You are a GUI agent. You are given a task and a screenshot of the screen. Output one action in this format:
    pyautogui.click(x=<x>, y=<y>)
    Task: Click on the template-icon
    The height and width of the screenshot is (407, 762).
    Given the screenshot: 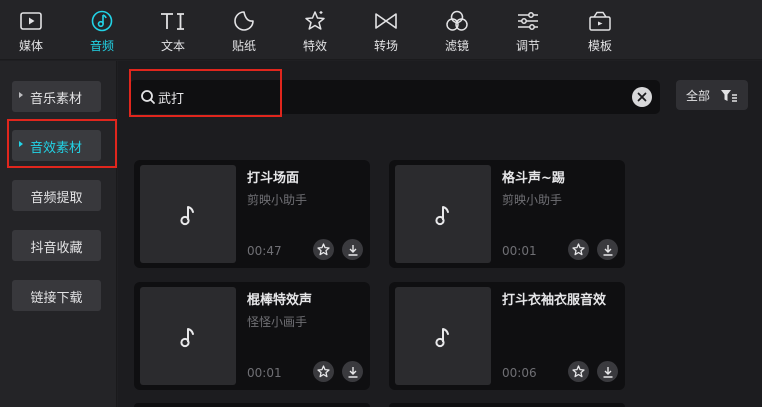 What is the action you would take?
    pyautogui.click(x=600, y=21)
    